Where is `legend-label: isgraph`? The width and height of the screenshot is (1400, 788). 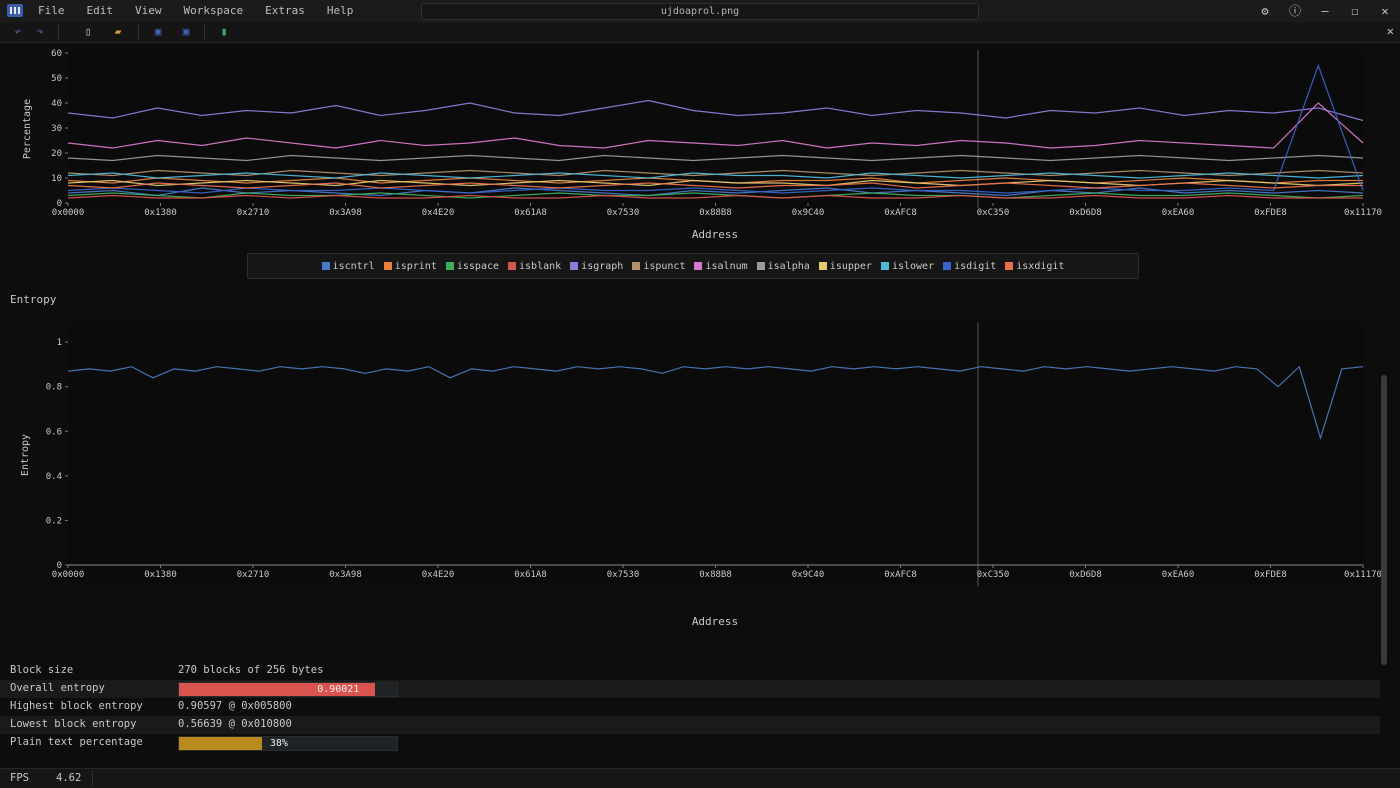 legend-label: isgraph is located at coordinates (602, 266).